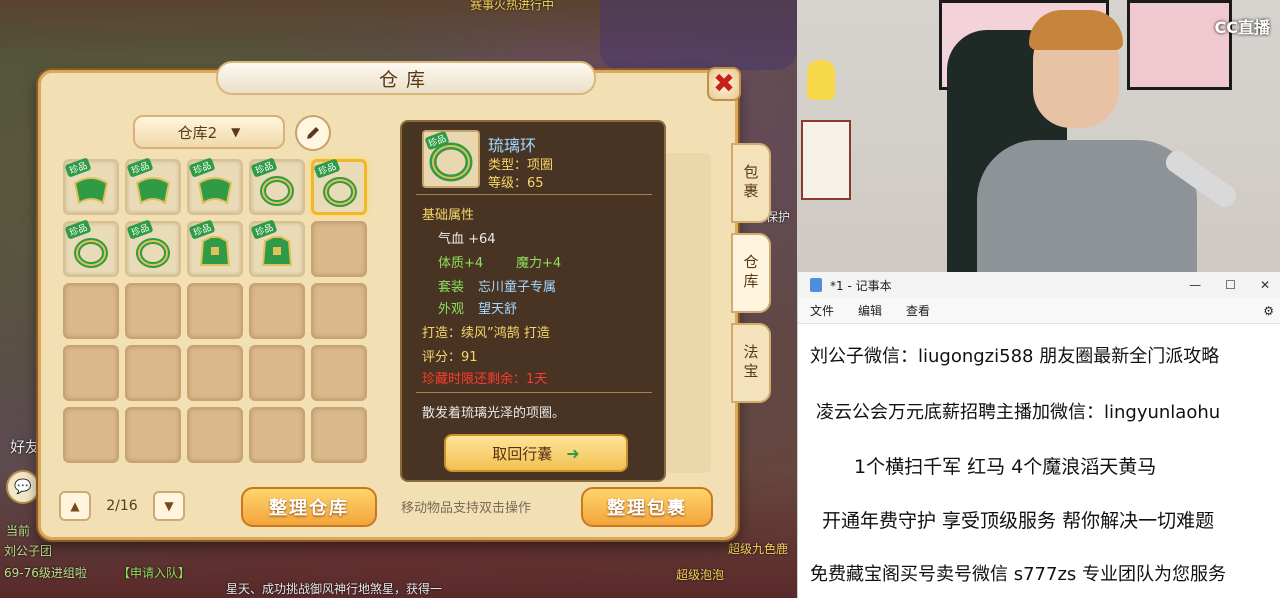  Describe the element at coordinates (516, 183) in the screenshot. I see `item-level: 等级：65` at that location.